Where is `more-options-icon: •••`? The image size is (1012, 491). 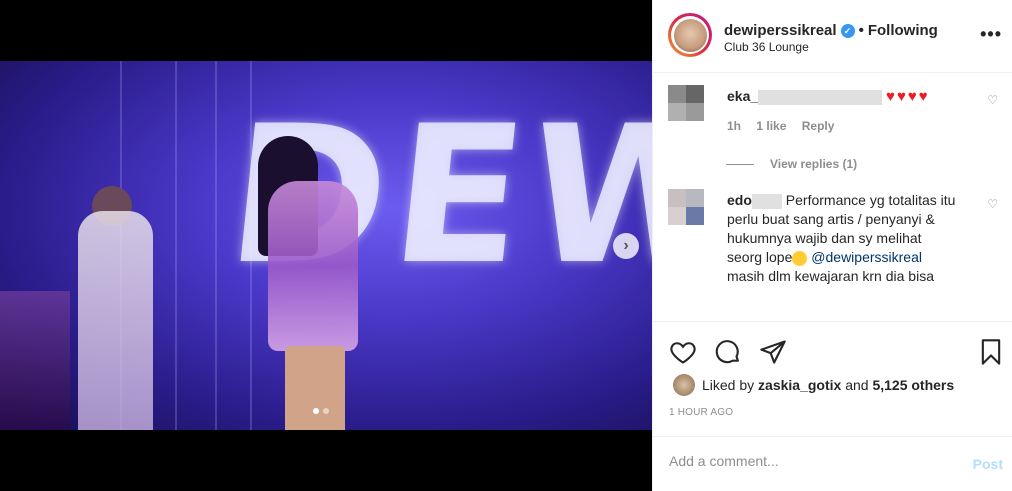
more-options-icon: ••• is located at coordinates (991, 34).